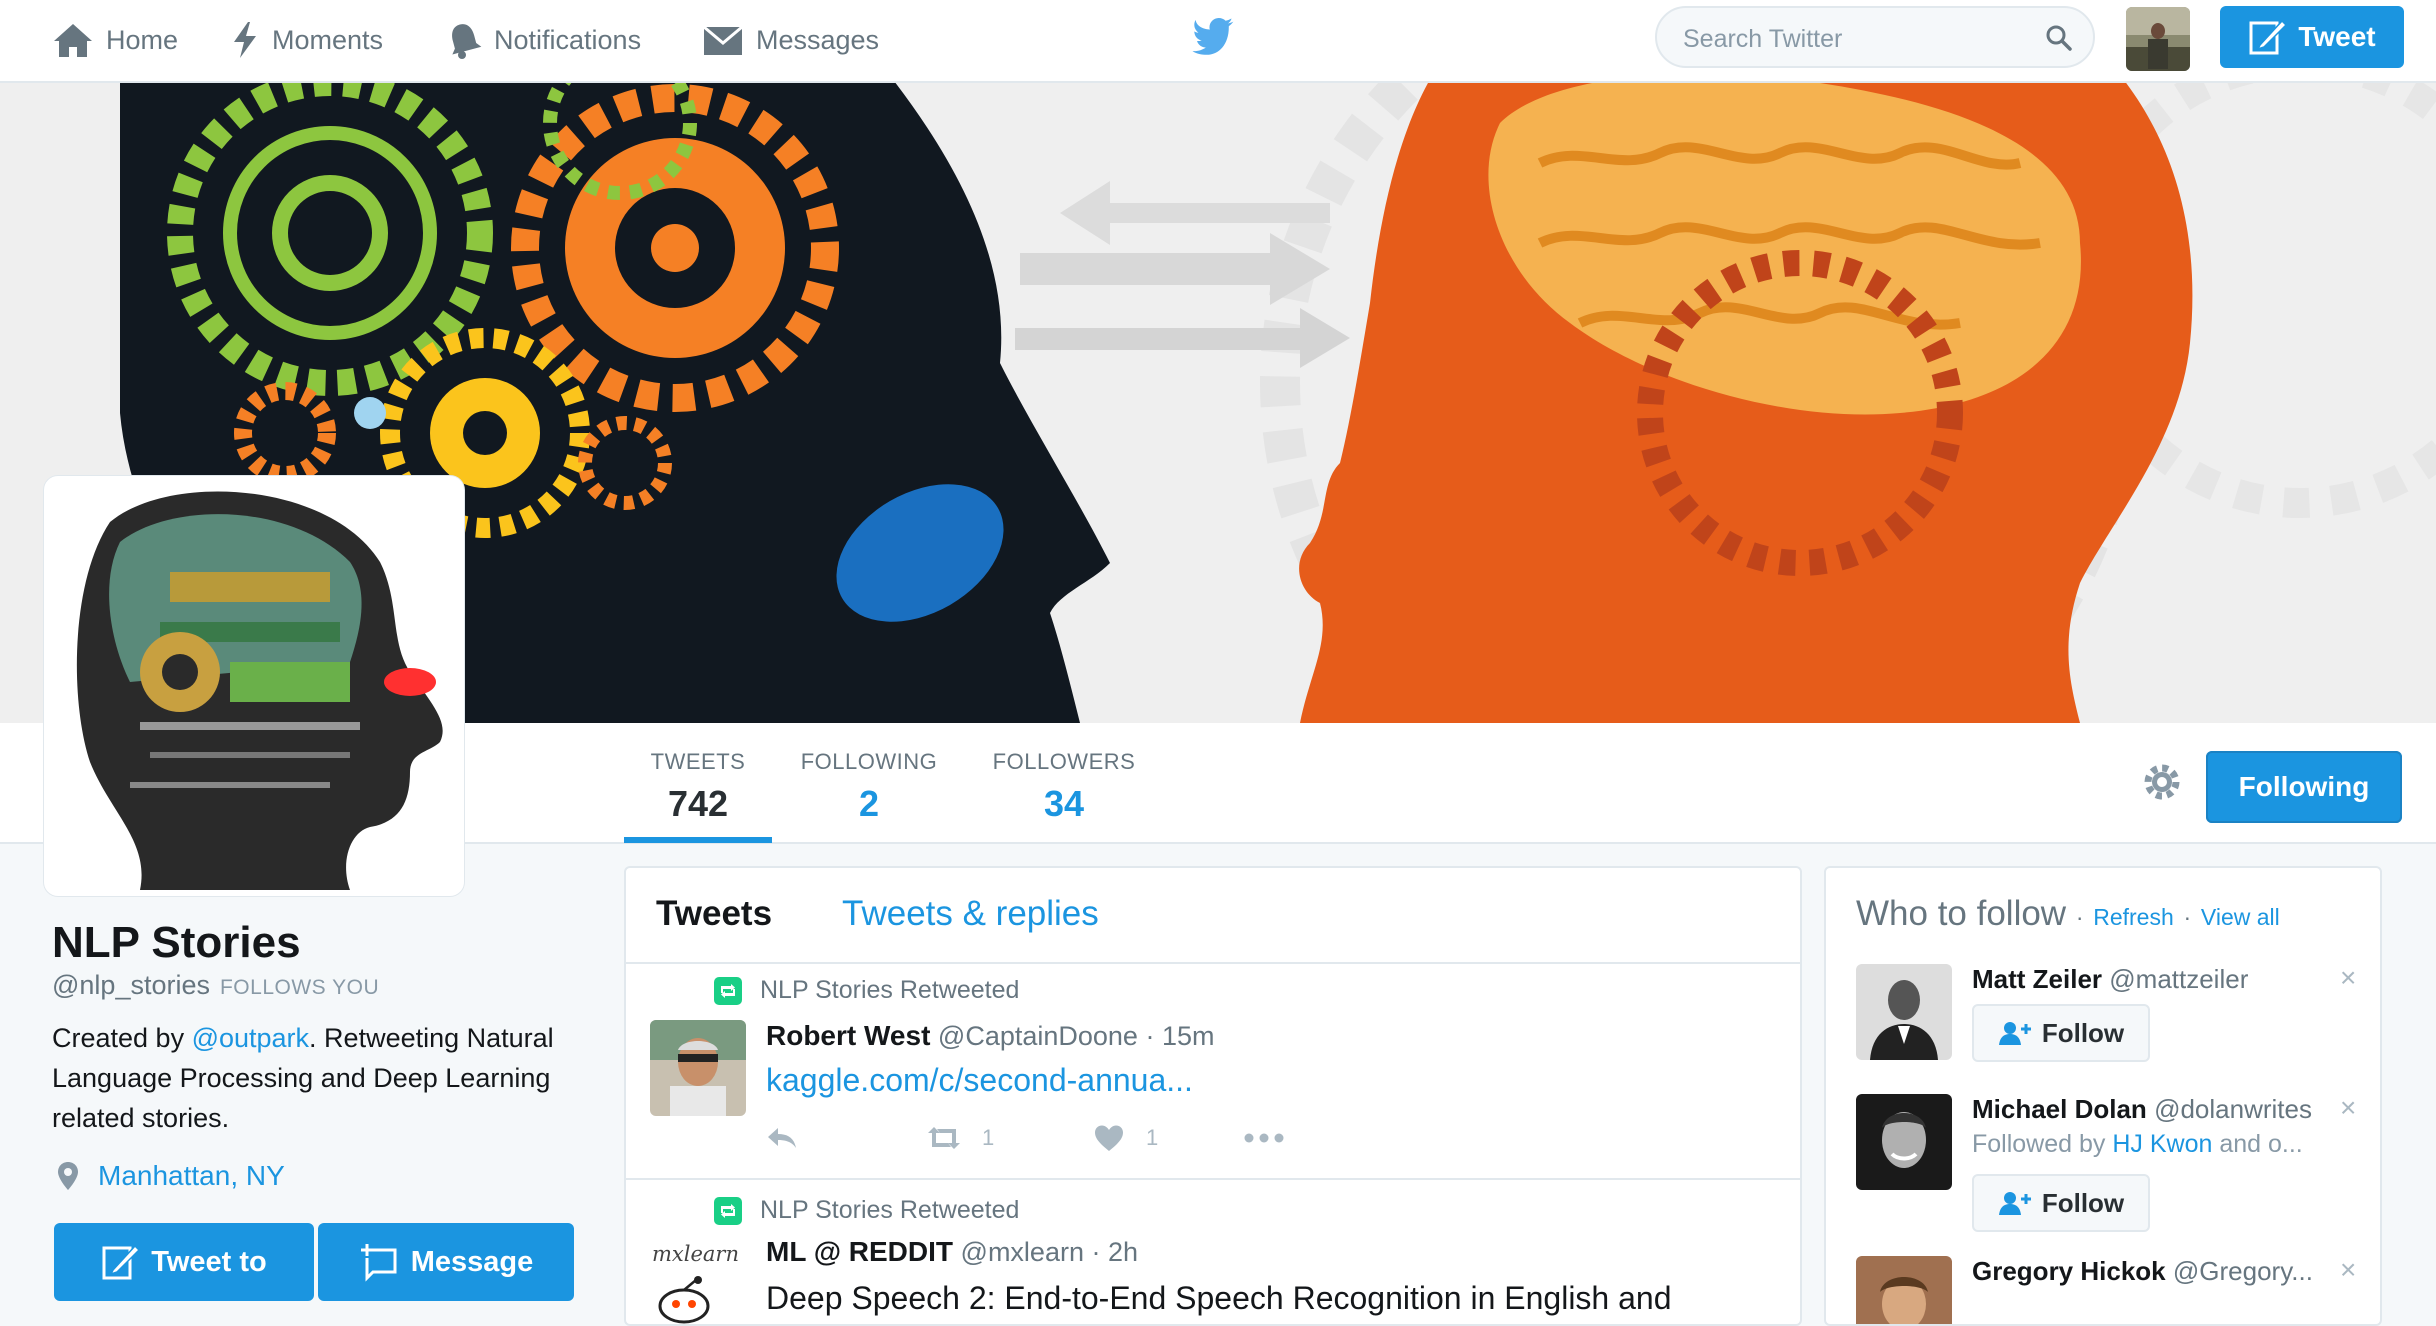  What do you see at coordinates (2014, 1033) in the screenshot?
I see `add-user-icon` at bounding box center [2014, 1033].